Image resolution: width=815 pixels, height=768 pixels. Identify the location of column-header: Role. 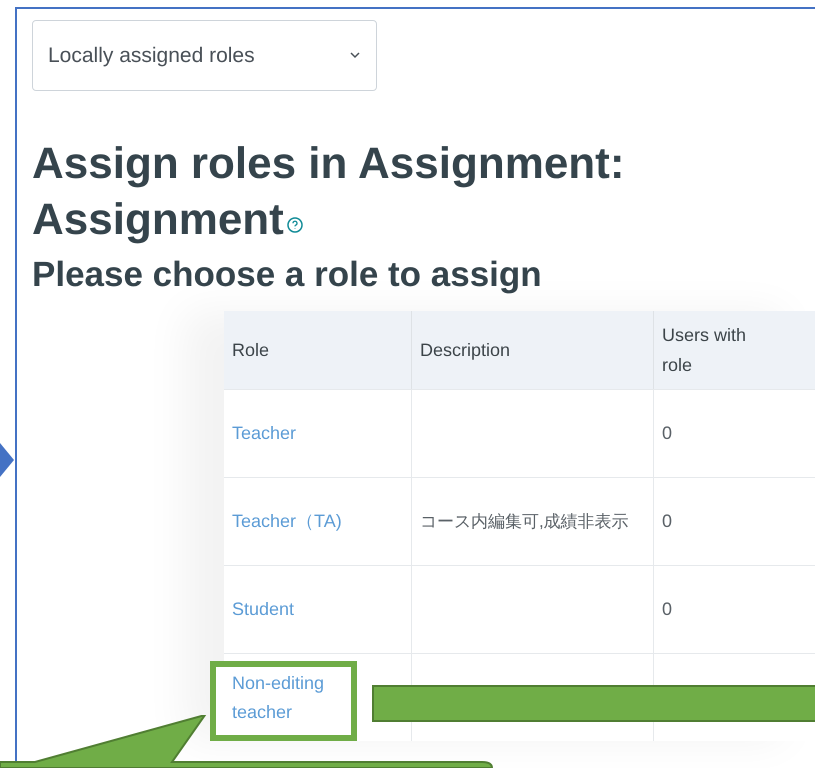
(318, 350).